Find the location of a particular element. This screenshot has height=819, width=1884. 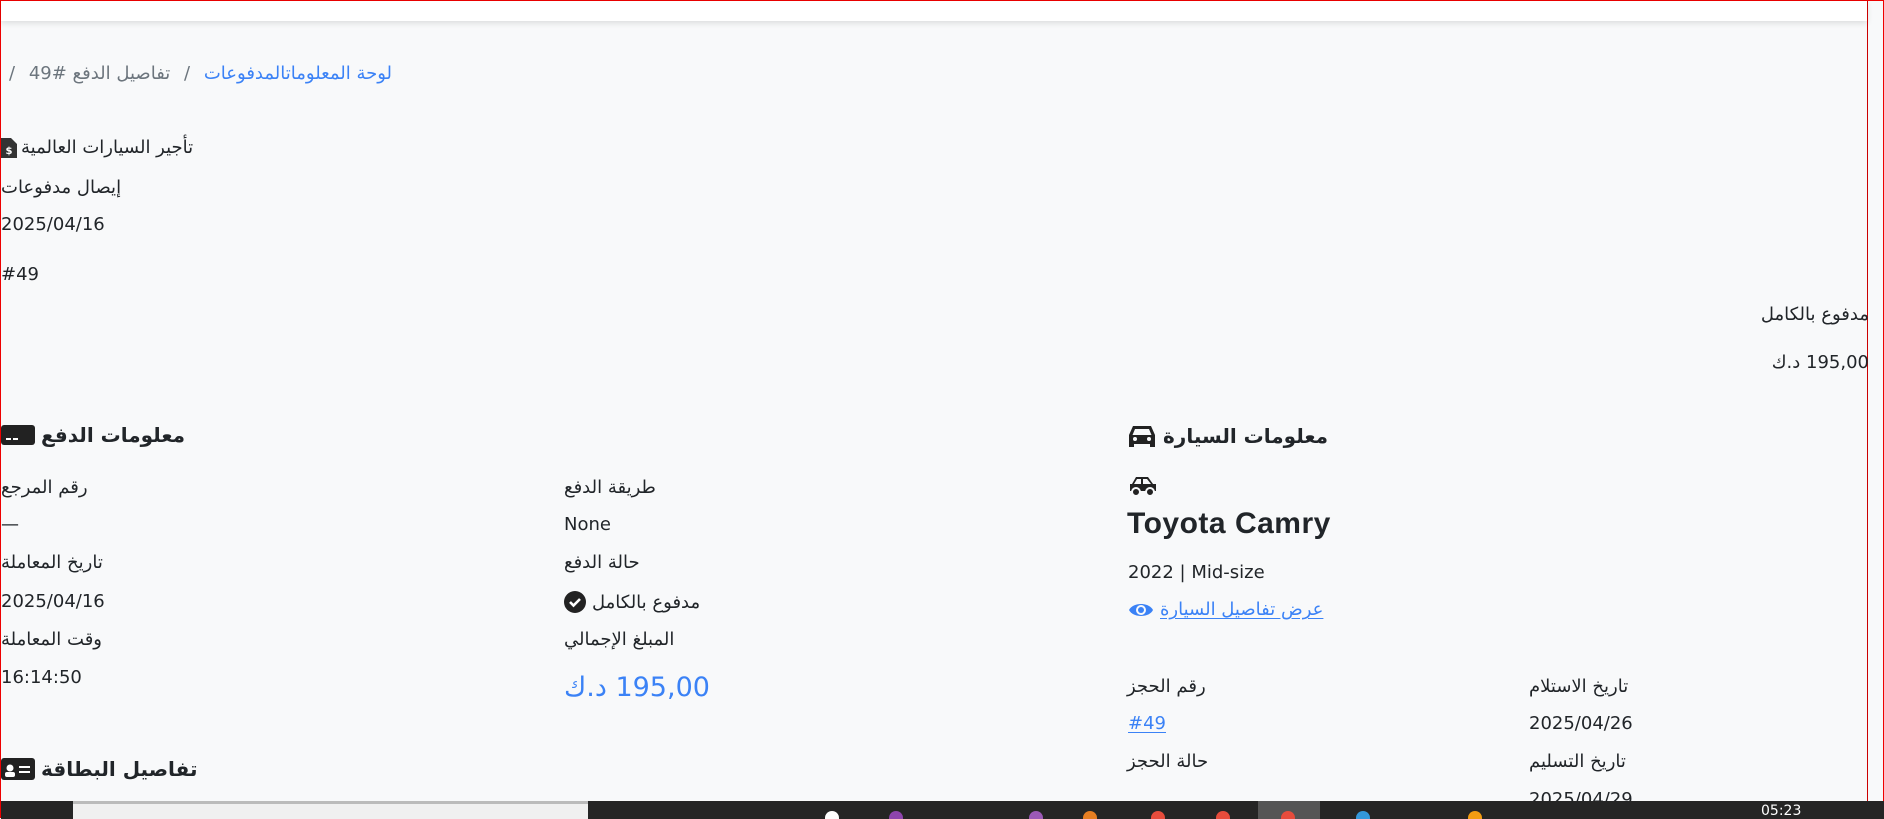

check-circle-icon is located at coordinates (575, 602).